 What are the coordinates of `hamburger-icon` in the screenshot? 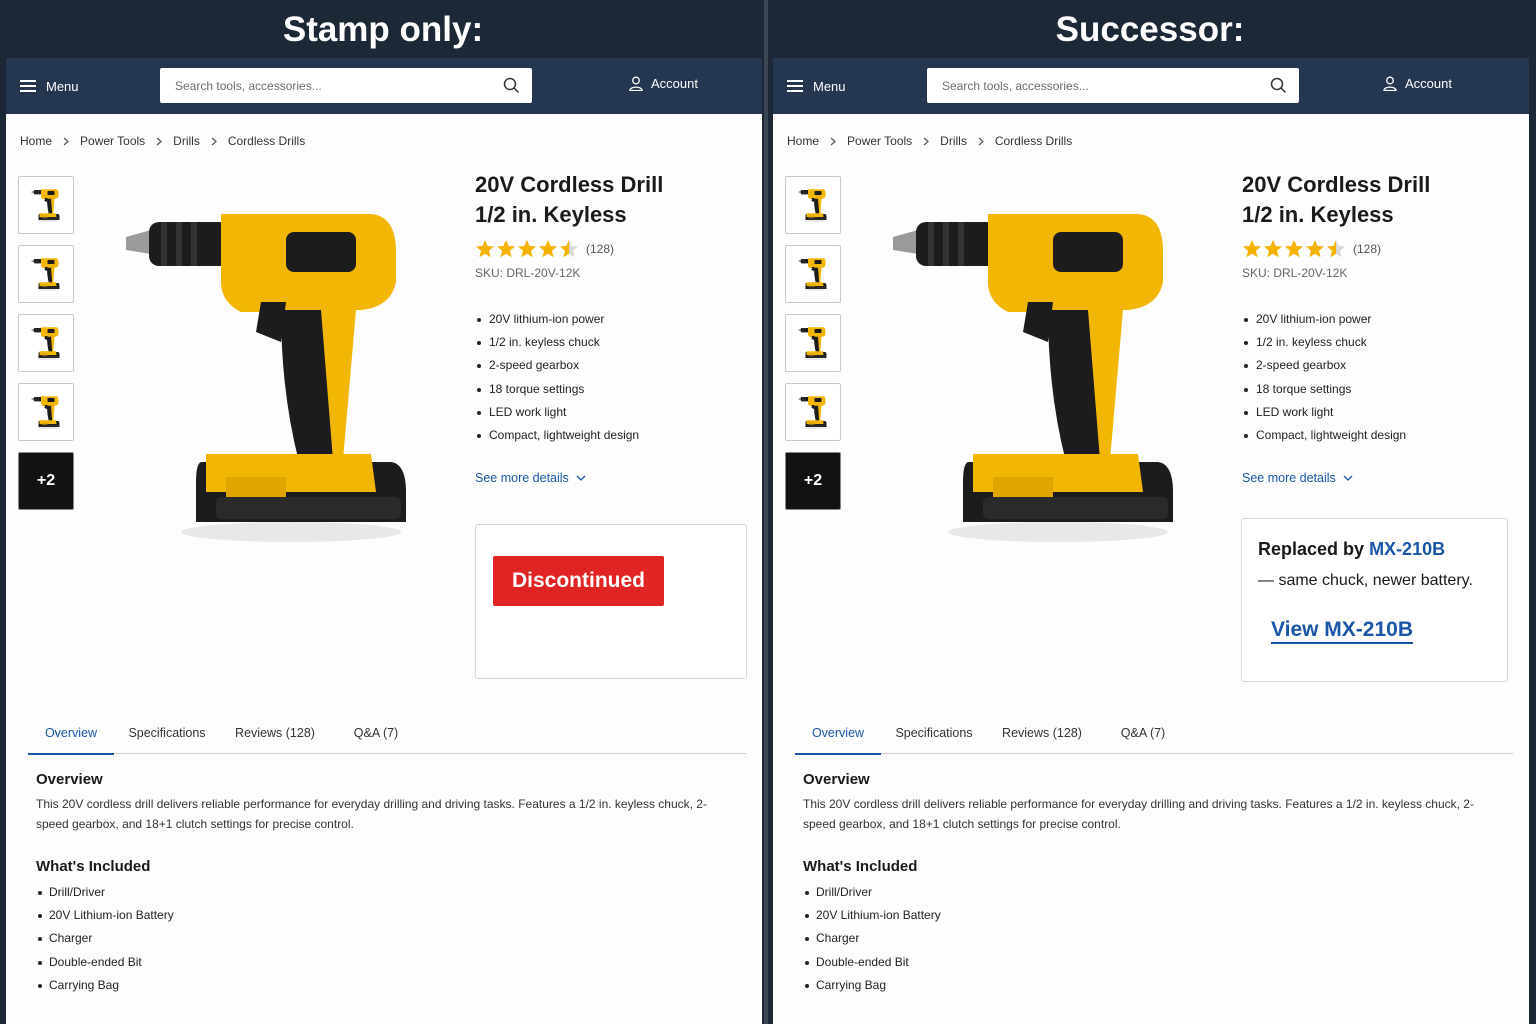 It's located at (795, 86).